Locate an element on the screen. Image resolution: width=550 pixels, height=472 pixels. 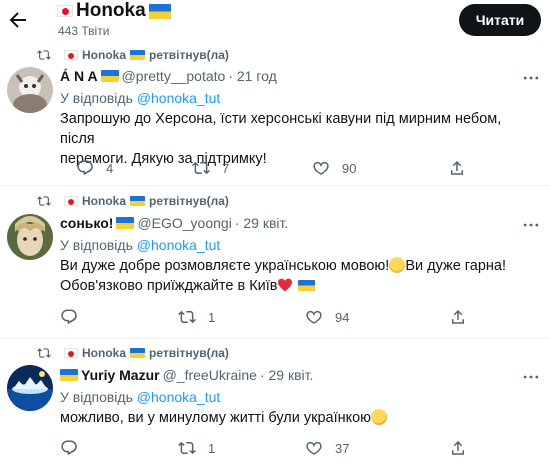
author-handle: @EGO_yoongi is located at coordinates (184, 223).